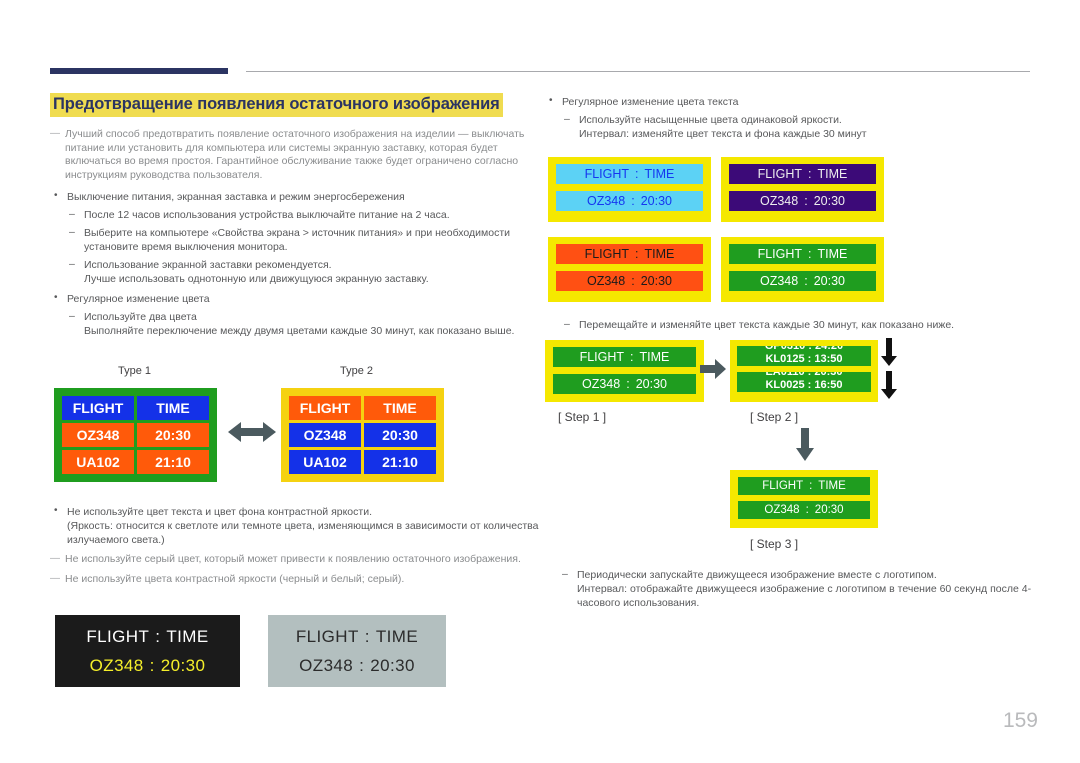 The width and height of the screenshot is (1080, 763). What do you see at coordinates (325, 462) in the screenshot?
I see `type2-row1-flight: UA102` at bounding box center [325, 462].